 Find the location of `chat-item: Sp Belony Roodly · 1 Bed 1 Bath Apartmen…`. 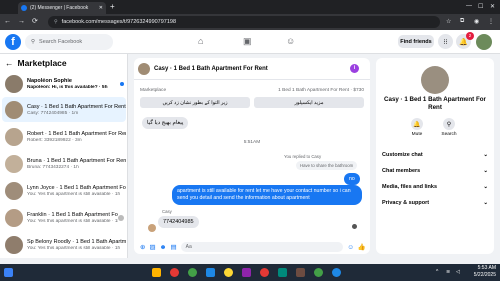

chat-item: Sp Belony Roodly · 1 Bed 1 Bath Apartmen… is located at coordinates (64, 244).